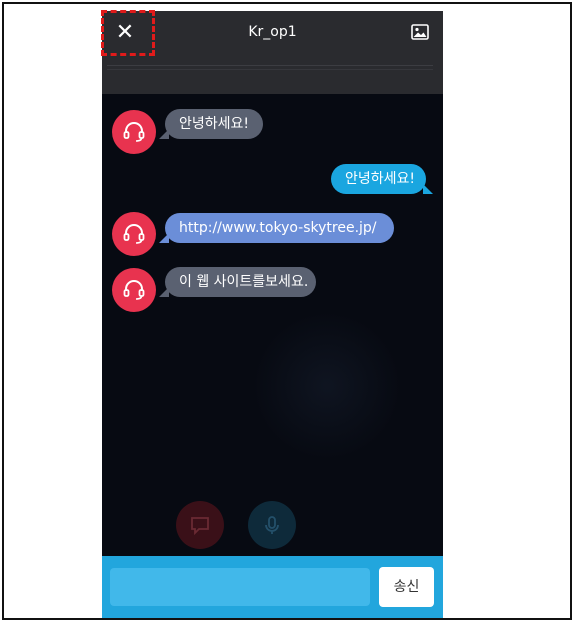 The height and width of the screenshot is (625, 578). I want to click on message-bubble-agent: 안녕하세요!, so click(211, 124).